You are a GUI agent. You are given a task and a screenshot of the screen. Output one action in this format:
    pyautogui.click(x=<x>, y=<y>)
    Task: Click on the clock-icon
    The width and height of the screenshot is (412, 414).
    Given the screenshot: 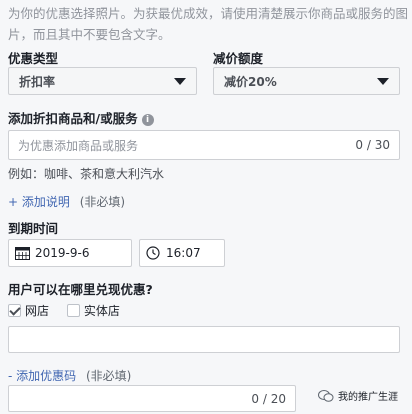 What is the action you would take?
    pyautogui.click(x=153, y=253)
    